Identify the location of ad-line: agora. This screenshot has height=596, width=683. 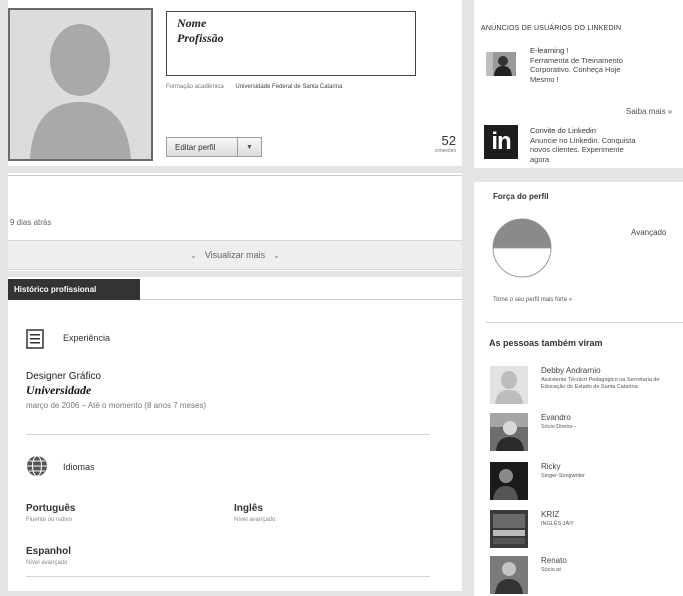
(540, 159).